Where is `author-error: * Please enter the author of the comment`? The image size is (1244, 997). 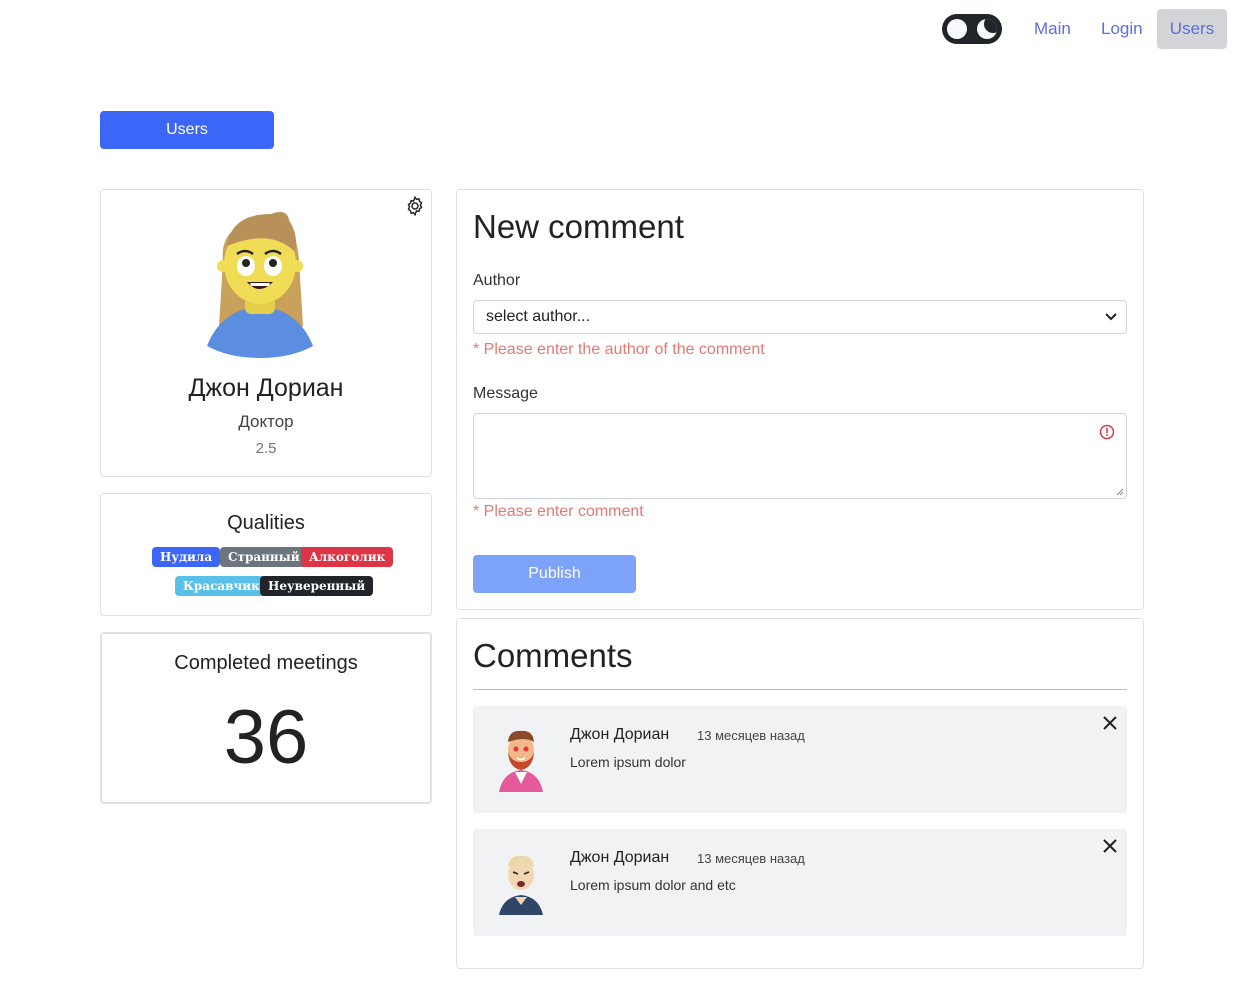
author-error: * Please enter the author of the comment is located at coordinates (619, 349).